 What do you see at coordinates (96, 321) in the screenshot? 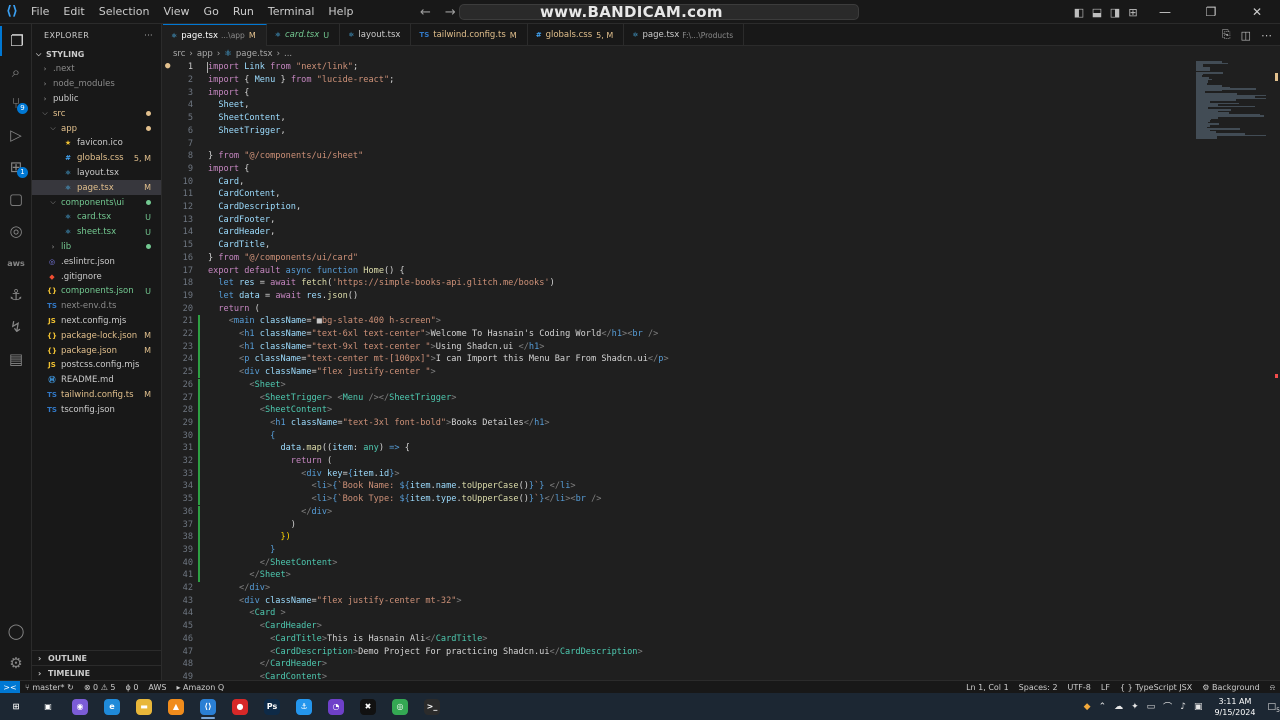
I see `file-tree-item: JS next.config.mjs` at bounding box center [96, 321].